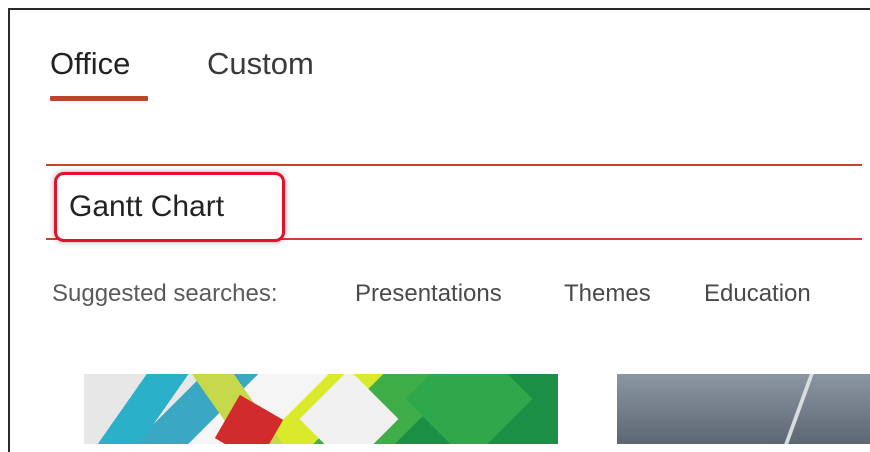 This screenshot has height=452, width=870. Describe the element at coordinates (165, 293) in the screenshot. I see `suggested-searches-label: Suggested searches:` at that location.